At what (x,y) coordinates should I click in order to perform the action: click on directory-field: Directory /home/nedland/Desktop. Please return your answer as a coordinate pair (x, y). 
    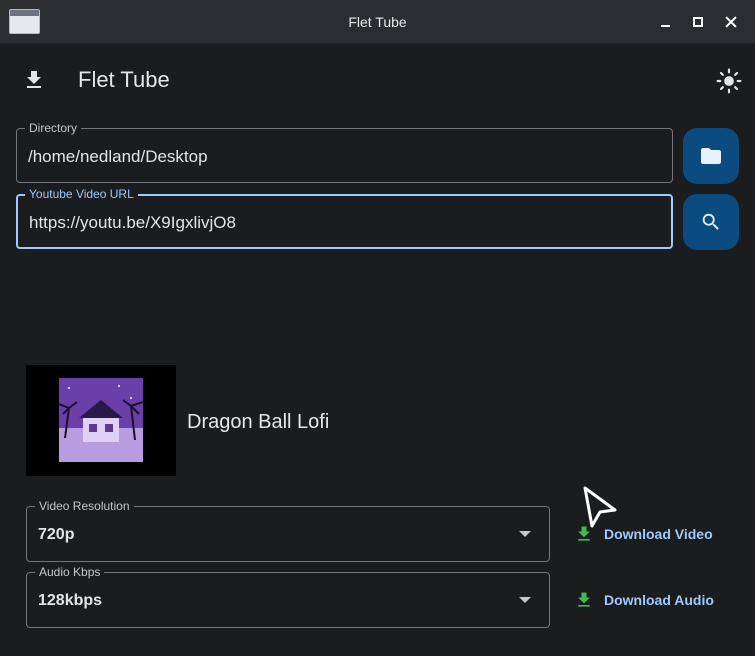
    Looking at the image, I should click on (344, 151).